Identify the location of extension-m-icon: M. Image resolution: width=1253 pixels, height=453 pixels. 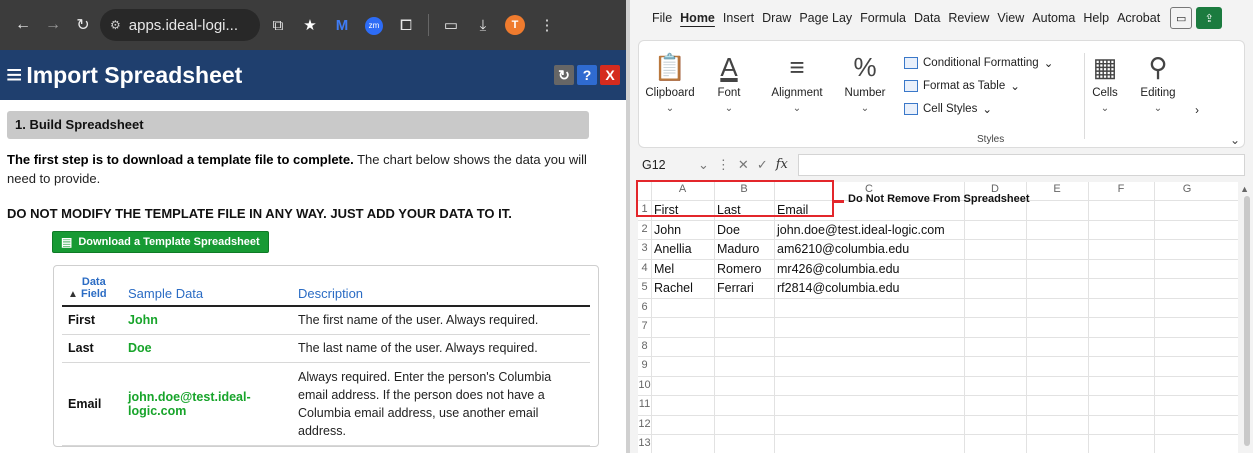
(342, 25).